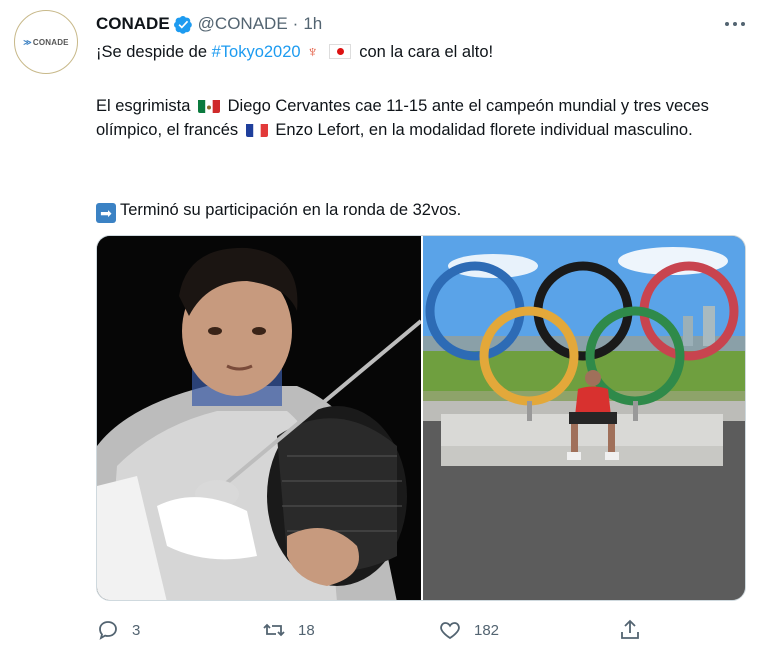  Describe the element at coordinates (630, 629) in the screenshot. I see `share-icon` at that location.